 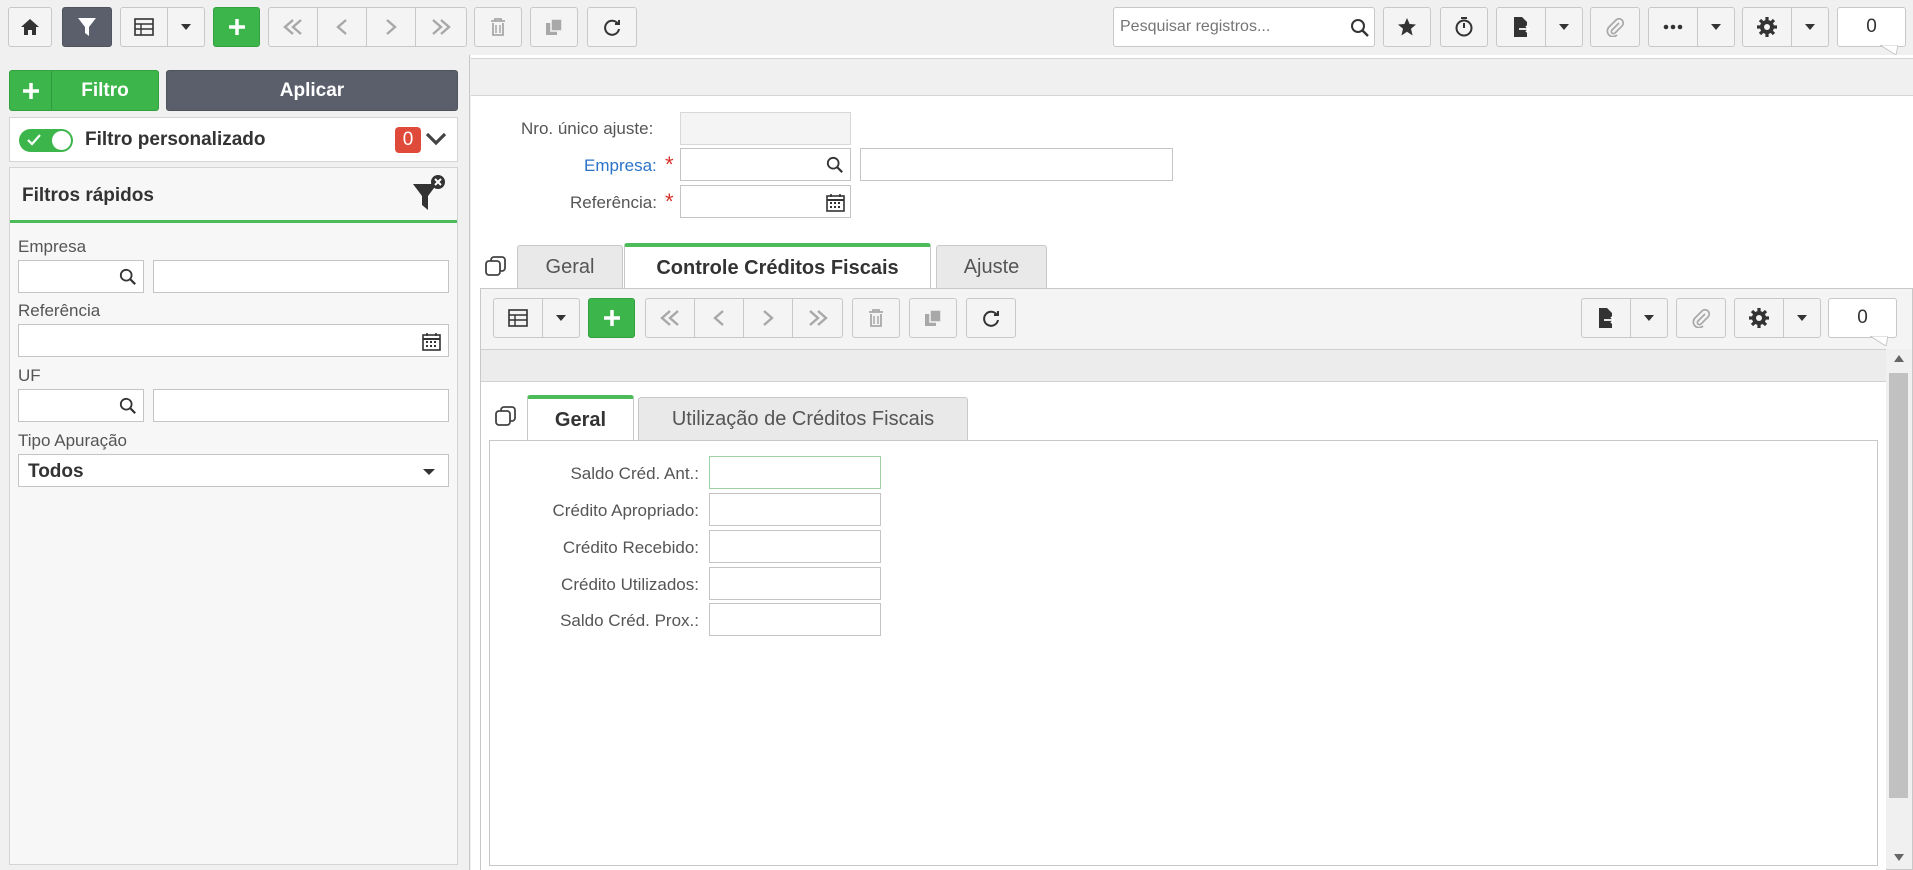 I want to click on add-record-button, so click(x=236, y=27).